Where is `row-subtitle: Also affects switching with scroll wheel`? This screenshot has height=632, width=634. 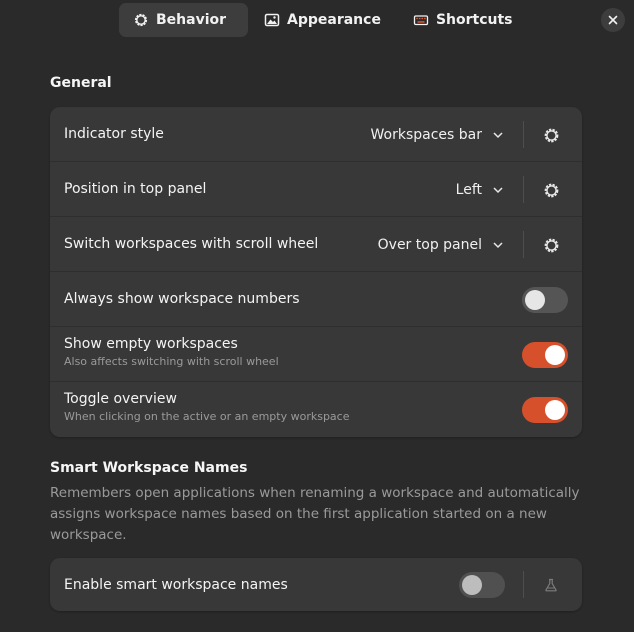
row-subtitle: Also affects switching with scroll wheel is located at coordinates (171, 361).